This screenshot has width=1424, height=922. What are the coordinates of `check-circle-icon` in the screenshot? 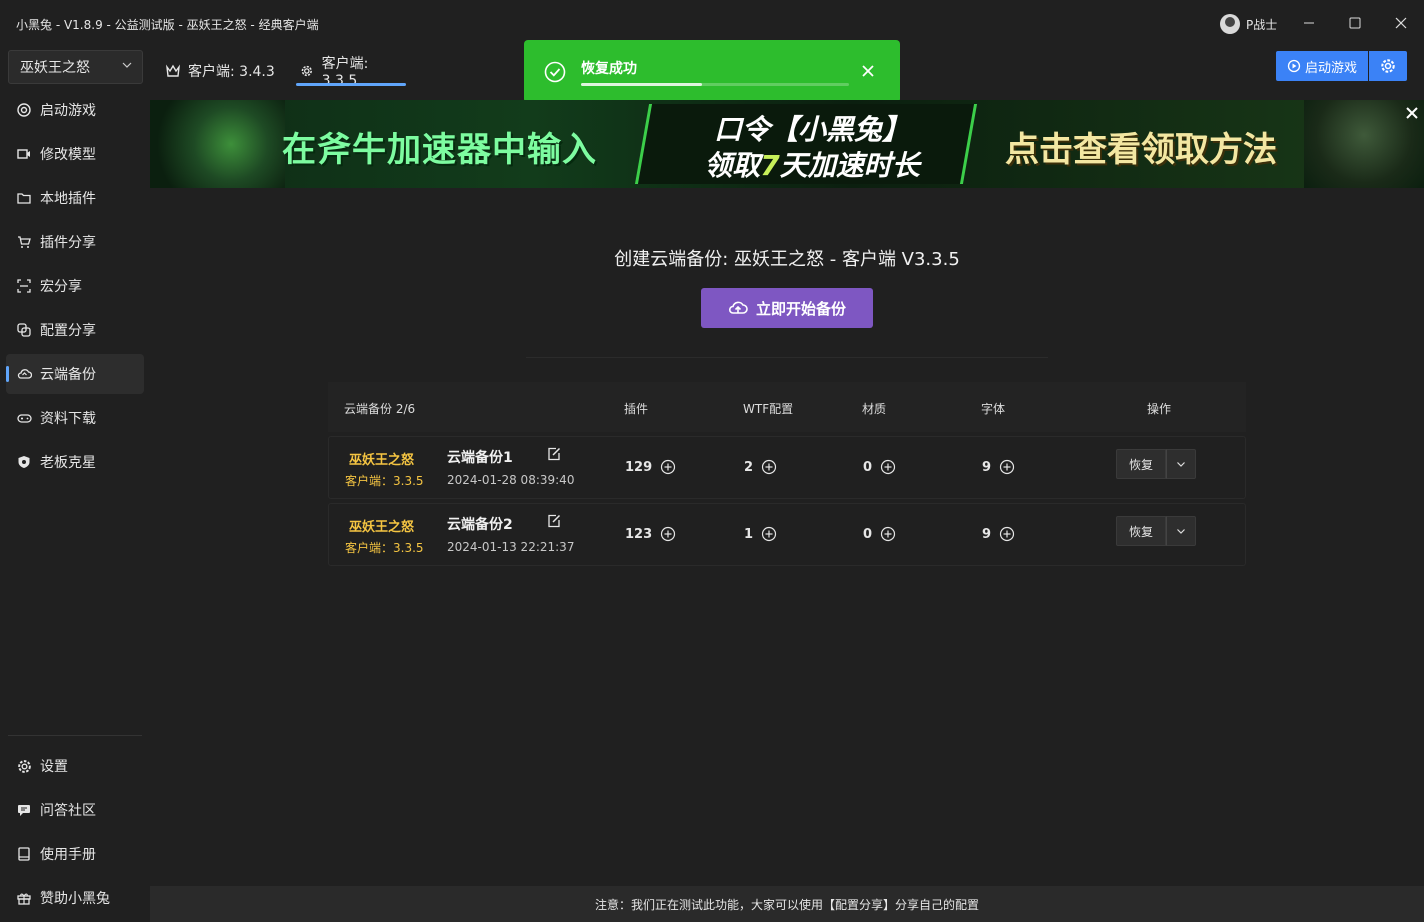 It's located at (555, 72).